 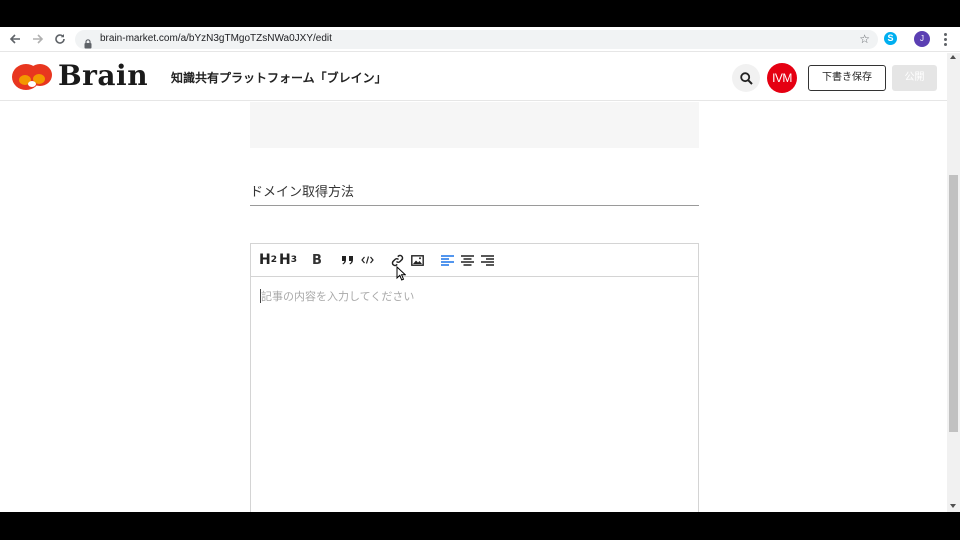 What do you see at coordinates (279, 78) in the screenshot?
I see `site-tagline: 知識共有プラットフォーム「ブレイン」` at bounding box center [279, 78].